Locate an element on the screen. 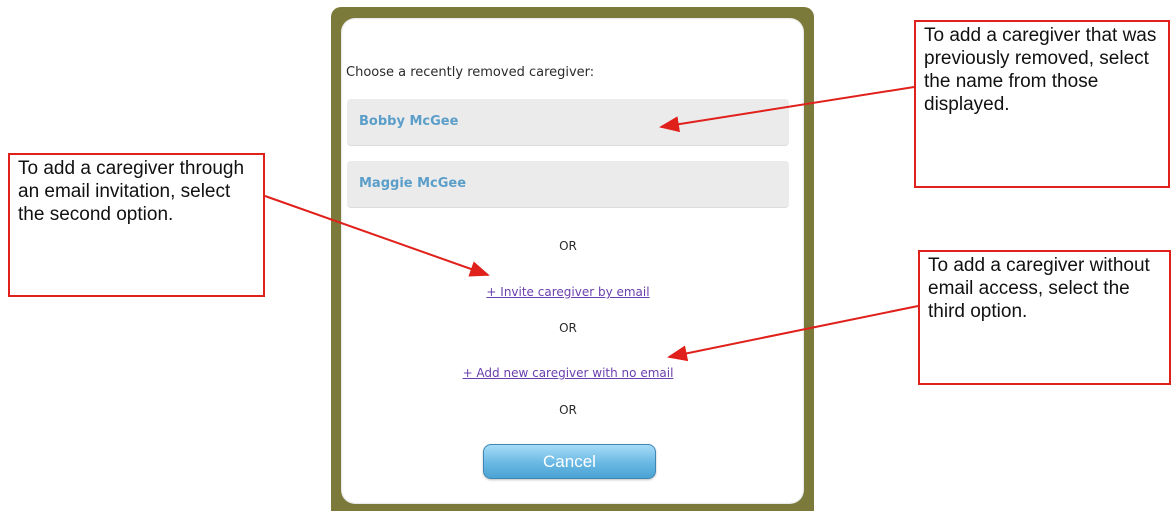 The height and width of the screenshot is (511, 1172). arrow-no-email is located at coordinates (793, 333).